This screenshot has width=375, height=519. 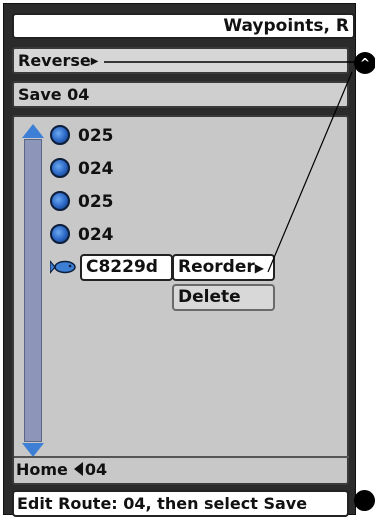 What do you see at coordinates (180, 94) in the screenshot?
I see `save-option: Save 04` at bounding box center [180, 94].